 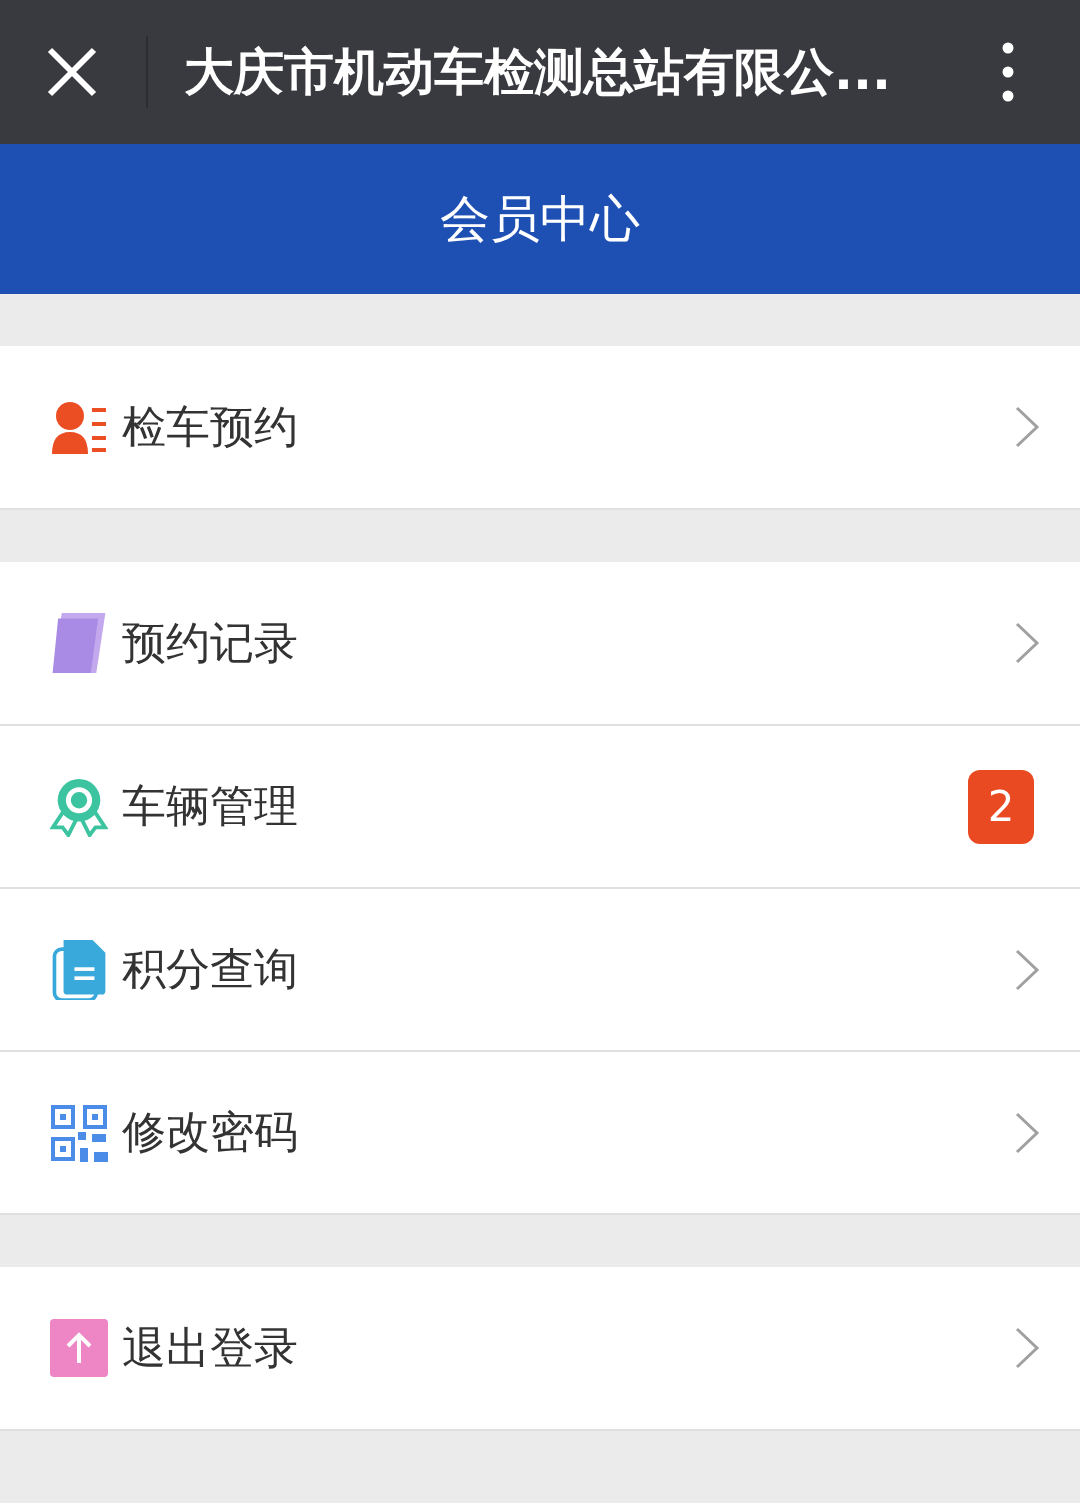 What do you see at coordinates (1008, 72) in the screenshot?
I see `more-icon` at bounding box center [1008, 72].